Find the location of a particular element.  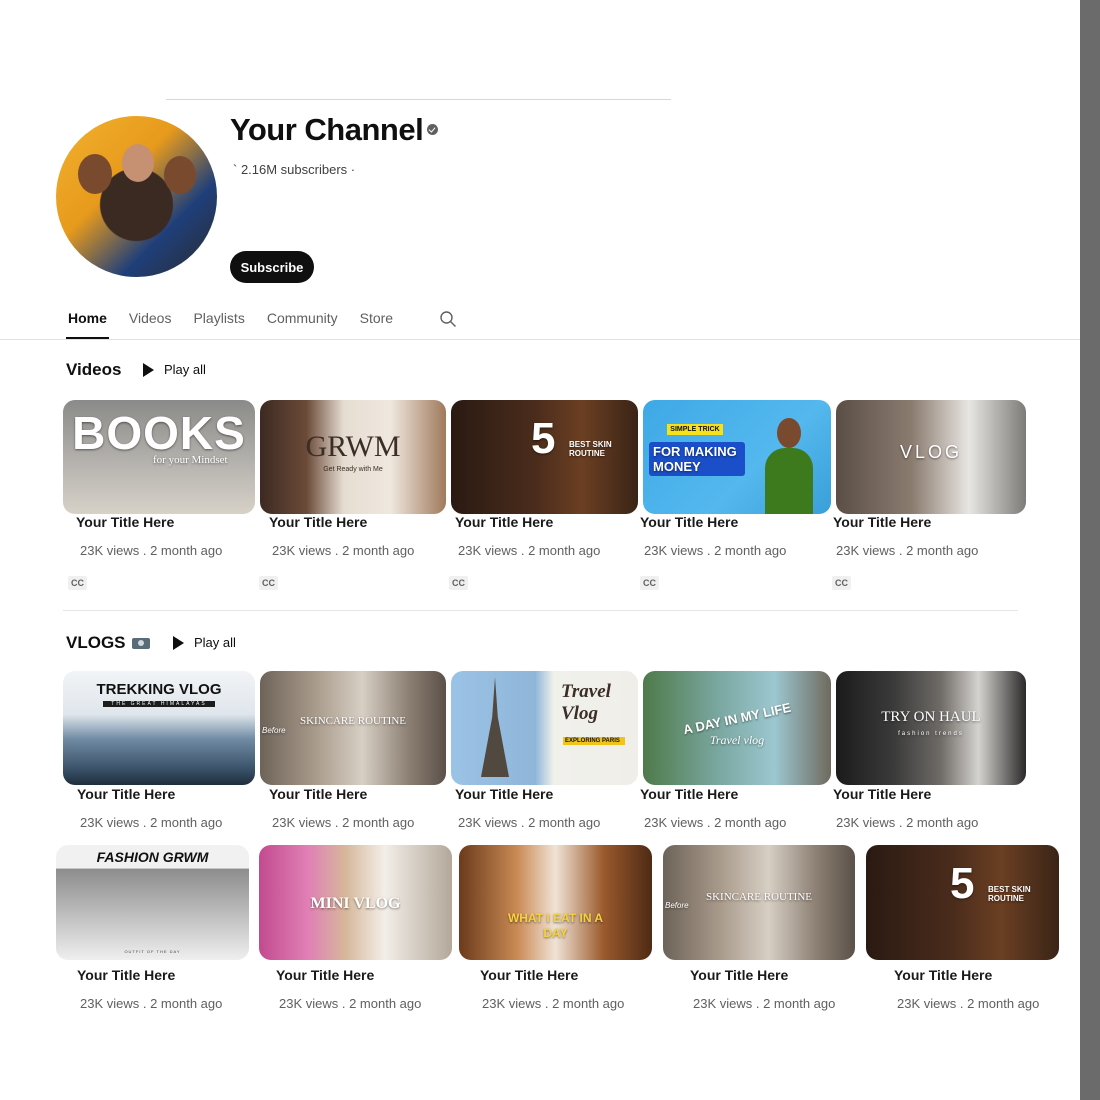

thumbnail-subtext: EXPLORING PARIS is located at coordinates (594, 741).